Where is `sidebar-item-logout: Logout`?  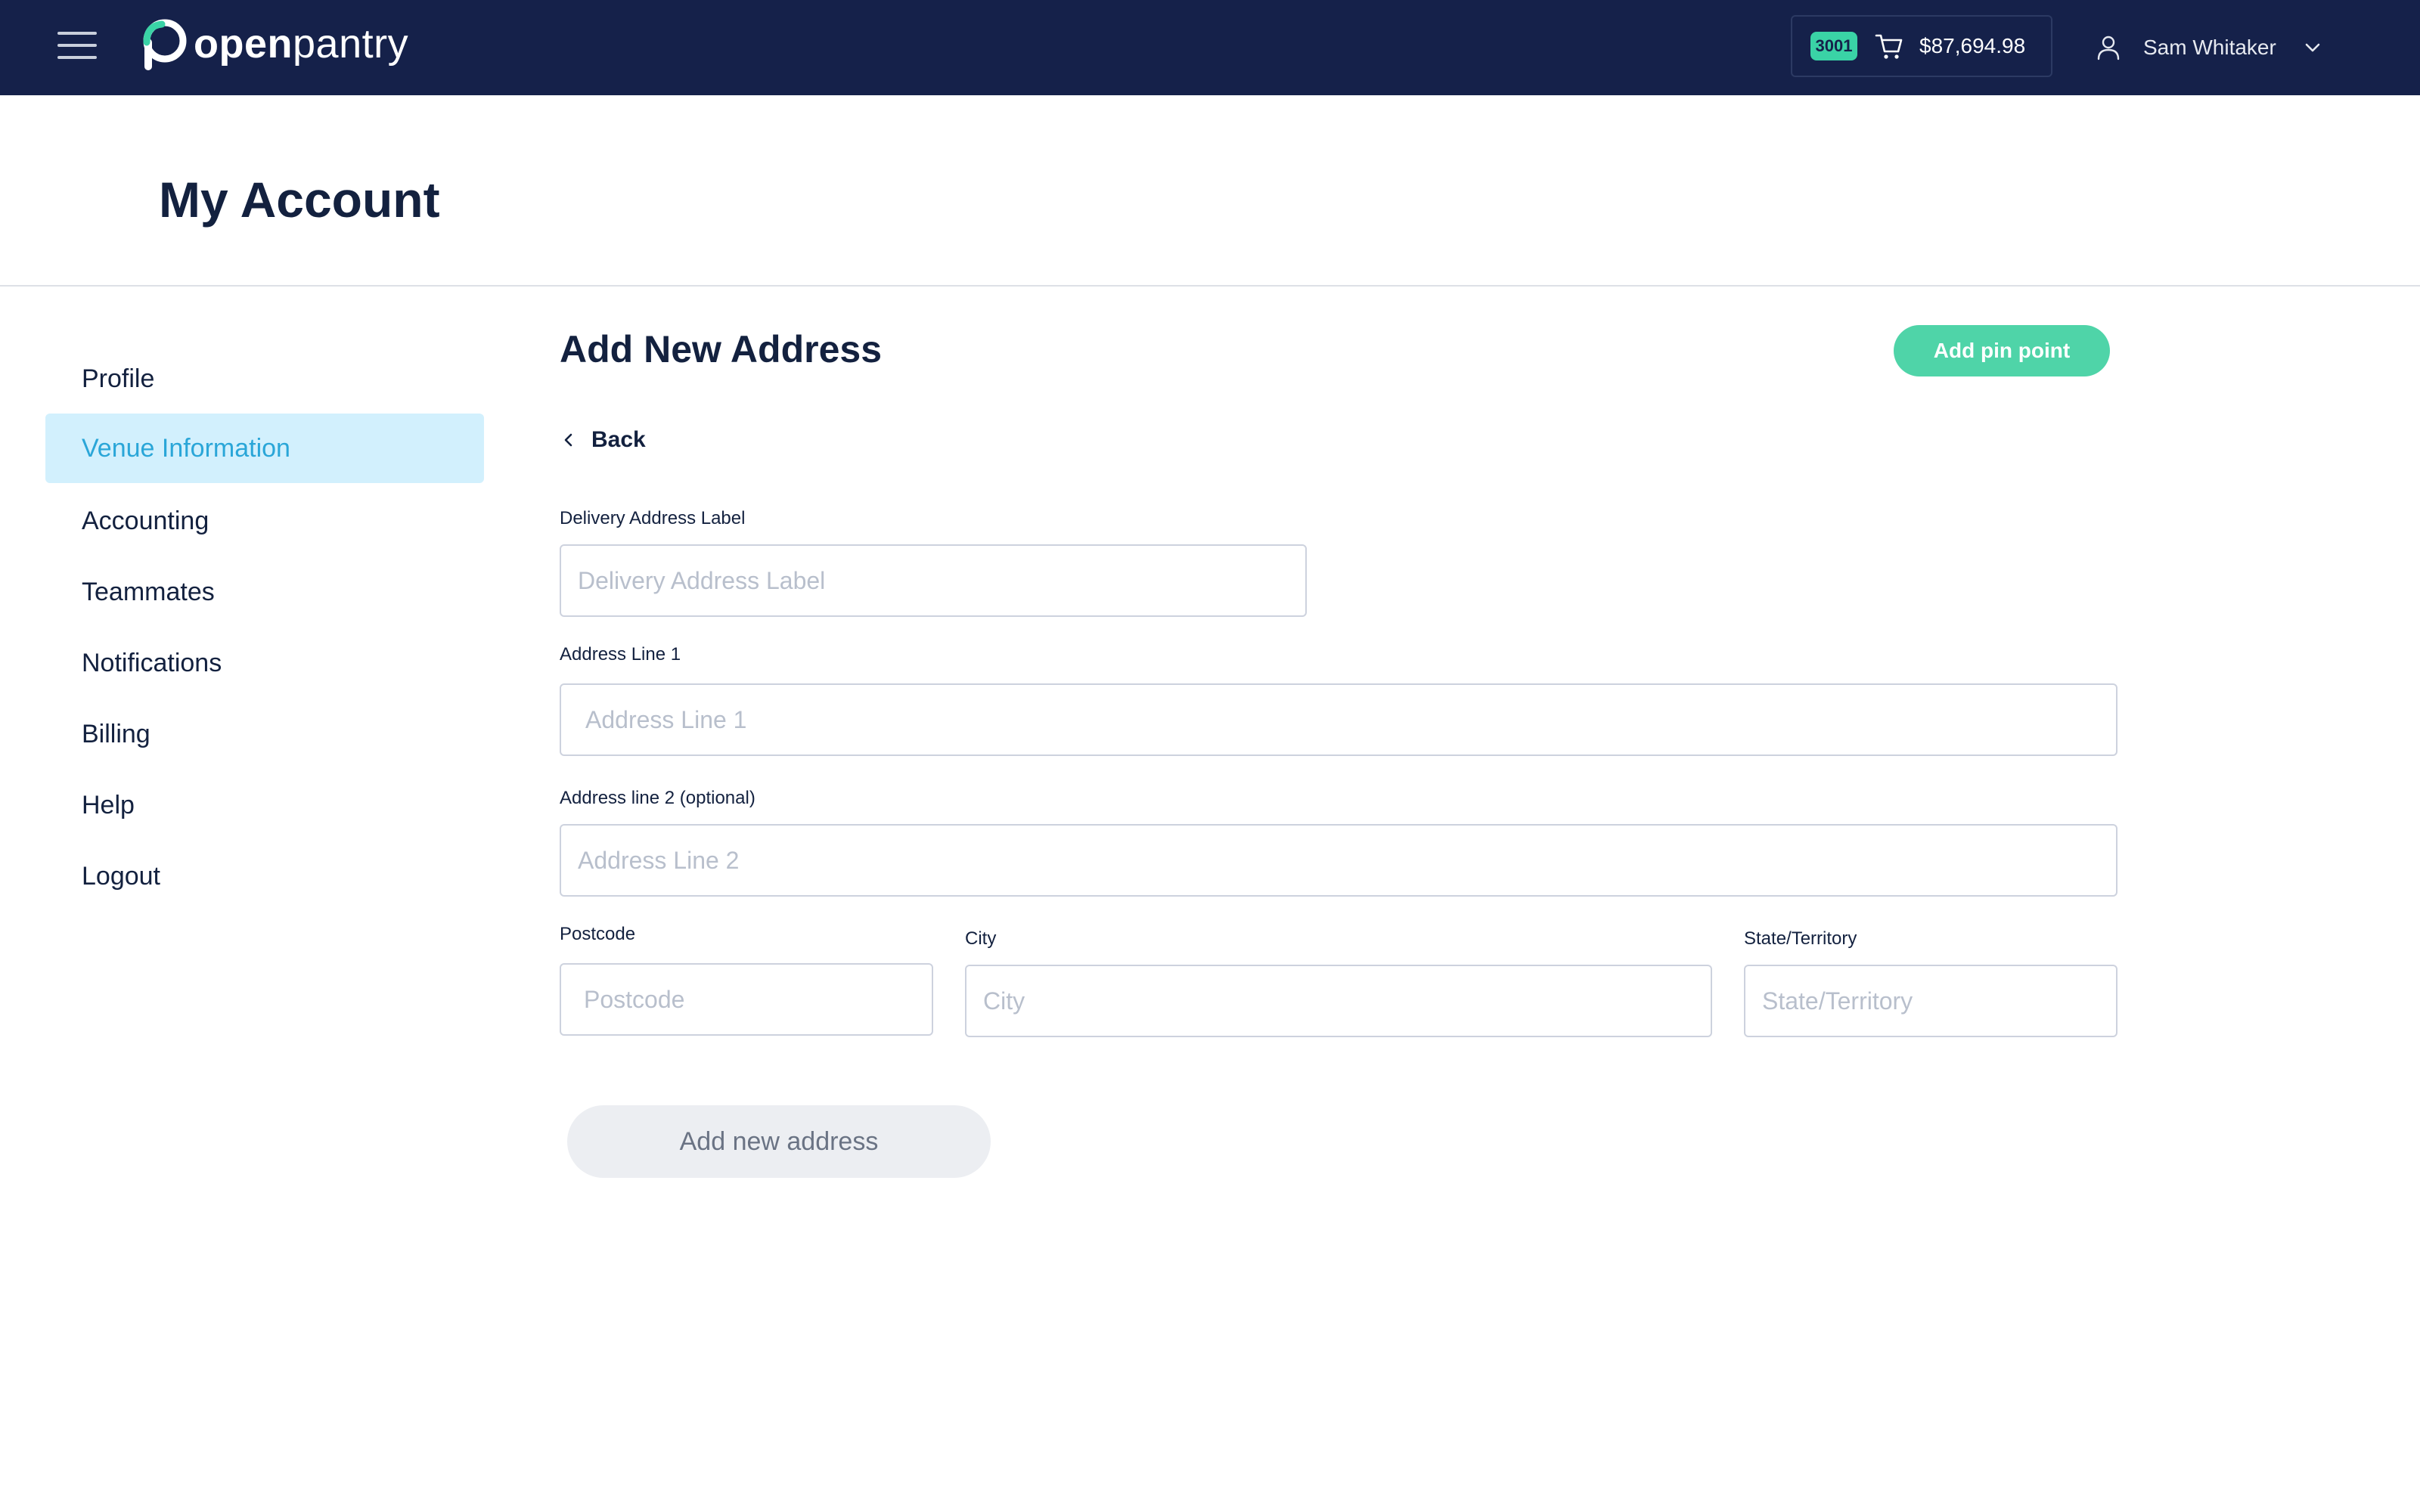
sidebar-item-logout: Logout is located at coordinates (264, 876).